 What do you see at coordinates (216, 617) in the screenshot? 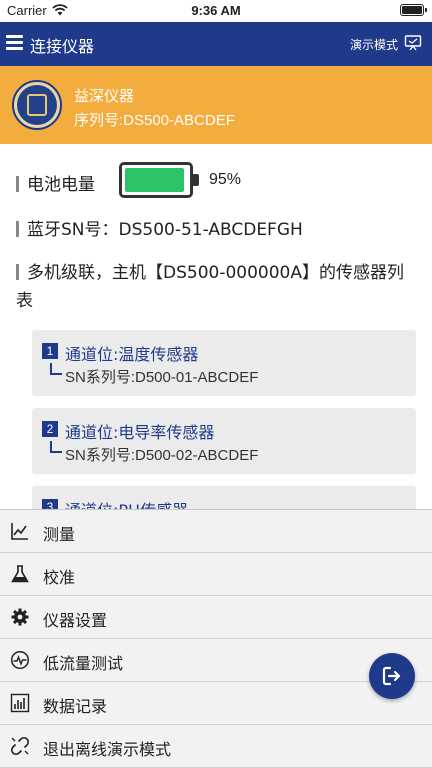
I see `menu-item-settings: 仪器设置` at bounding box center [216, 617].